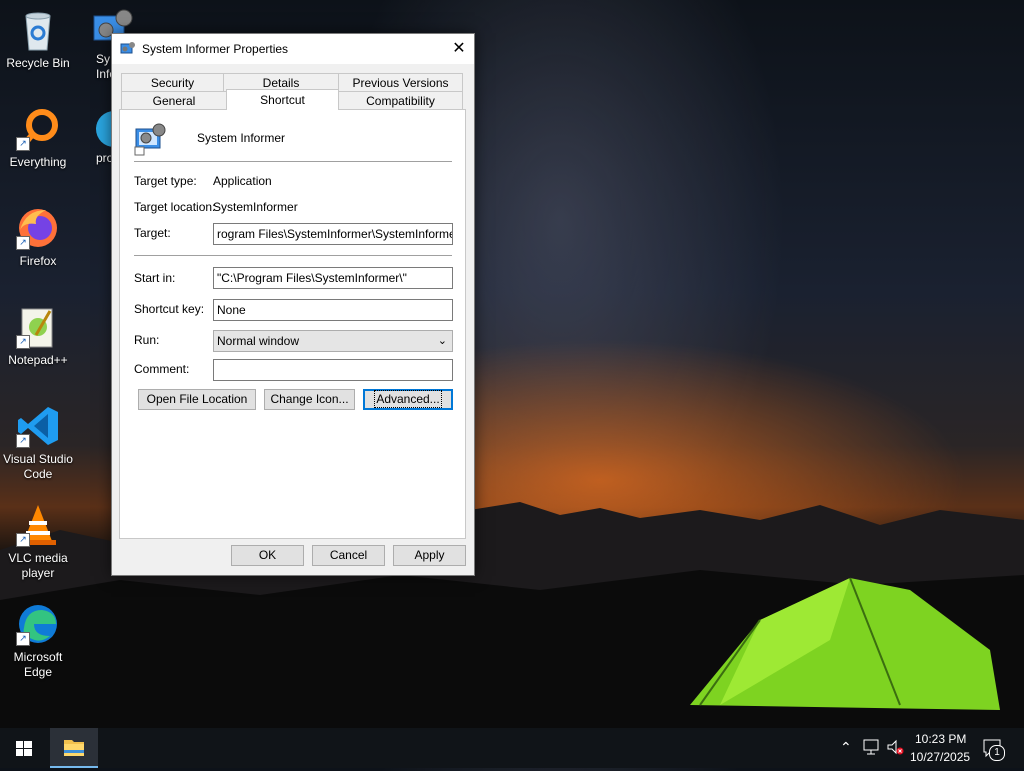 This screenshot has height=771, width=1024. What do you see at coordinates (152, 233) in the screenshot?
I see `target-label: Target:` at bounding box center [152, 233].